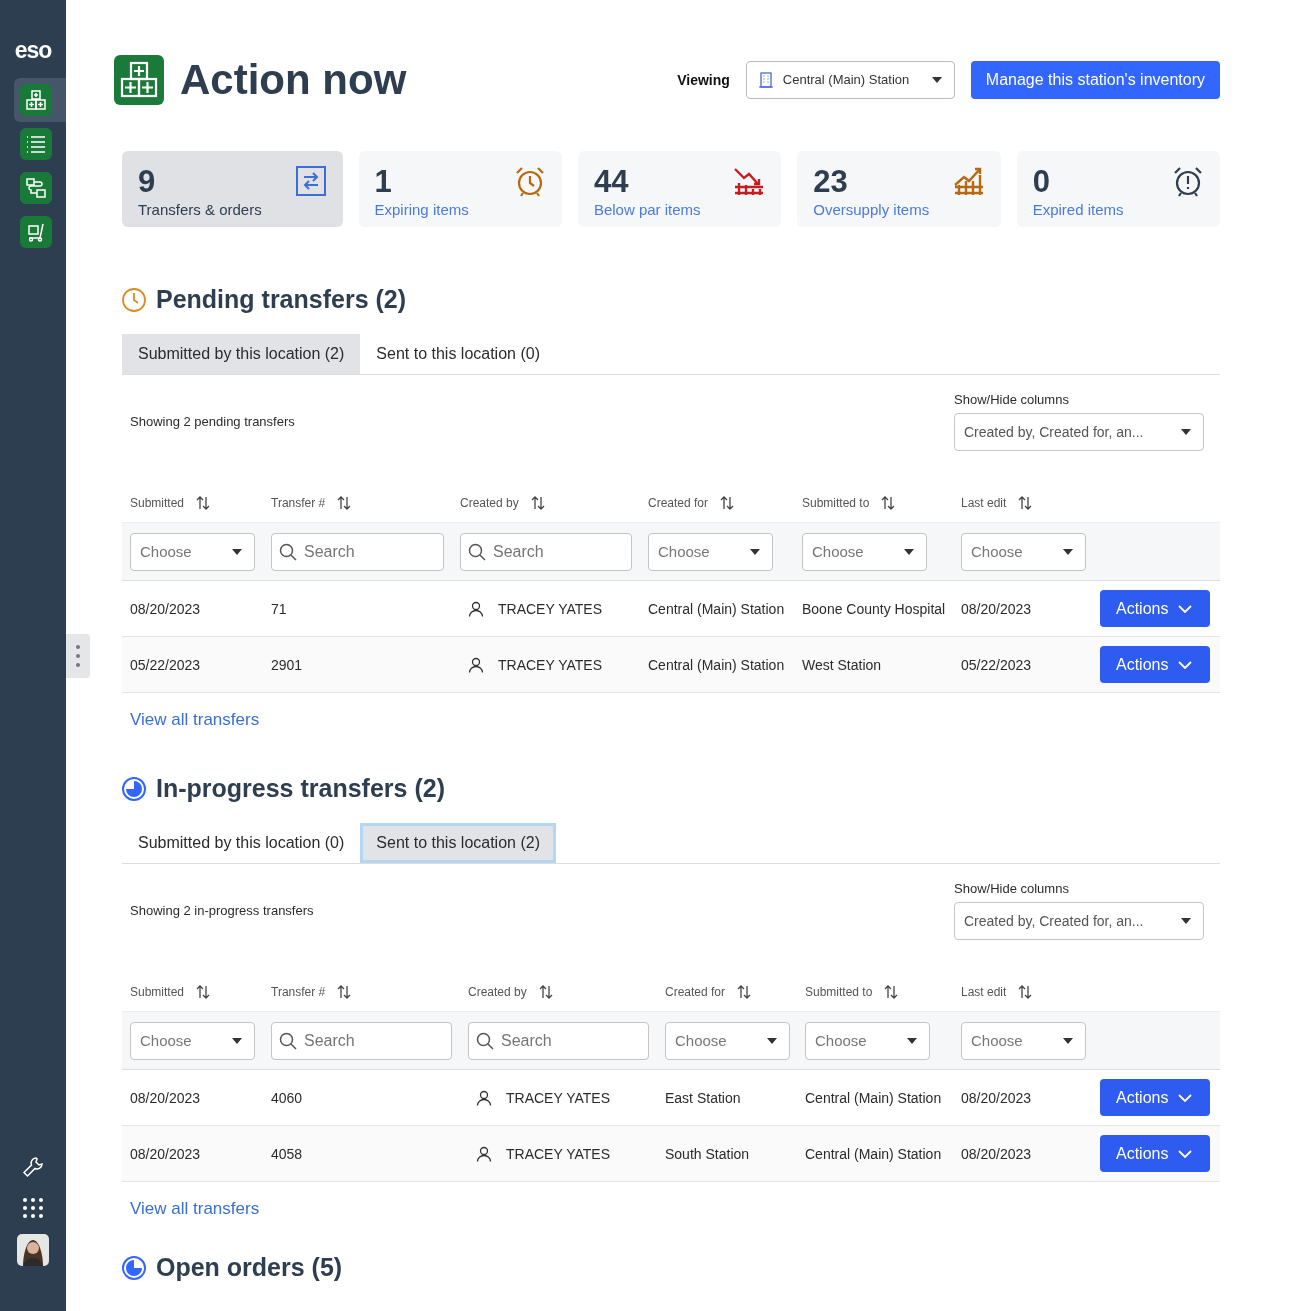  Describe the element at coordinates (1118, 189) in the screenshot. I see `stat-card: 0 Expired items` at that location.